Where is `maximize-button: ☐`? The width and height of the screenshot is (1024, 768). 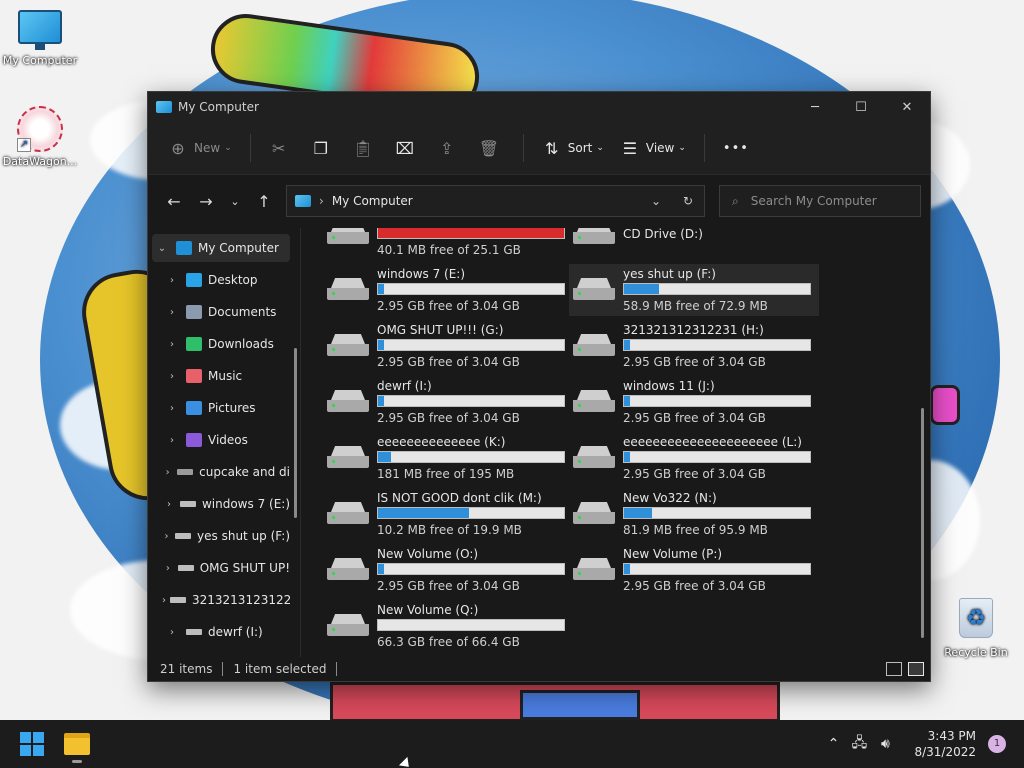
maximize-button: ☐ is located at coordinates (861, 107).